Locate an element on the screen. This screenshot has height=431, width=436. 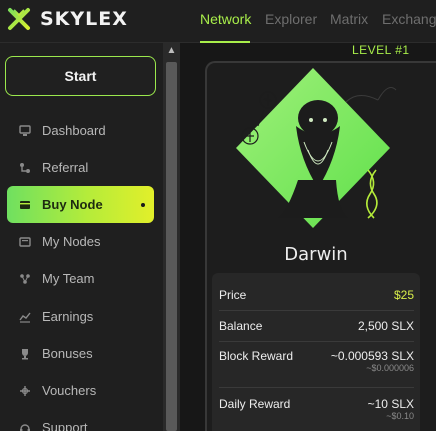
daily-reward-value: ~10 SLX is located at coordinates (390, 404).